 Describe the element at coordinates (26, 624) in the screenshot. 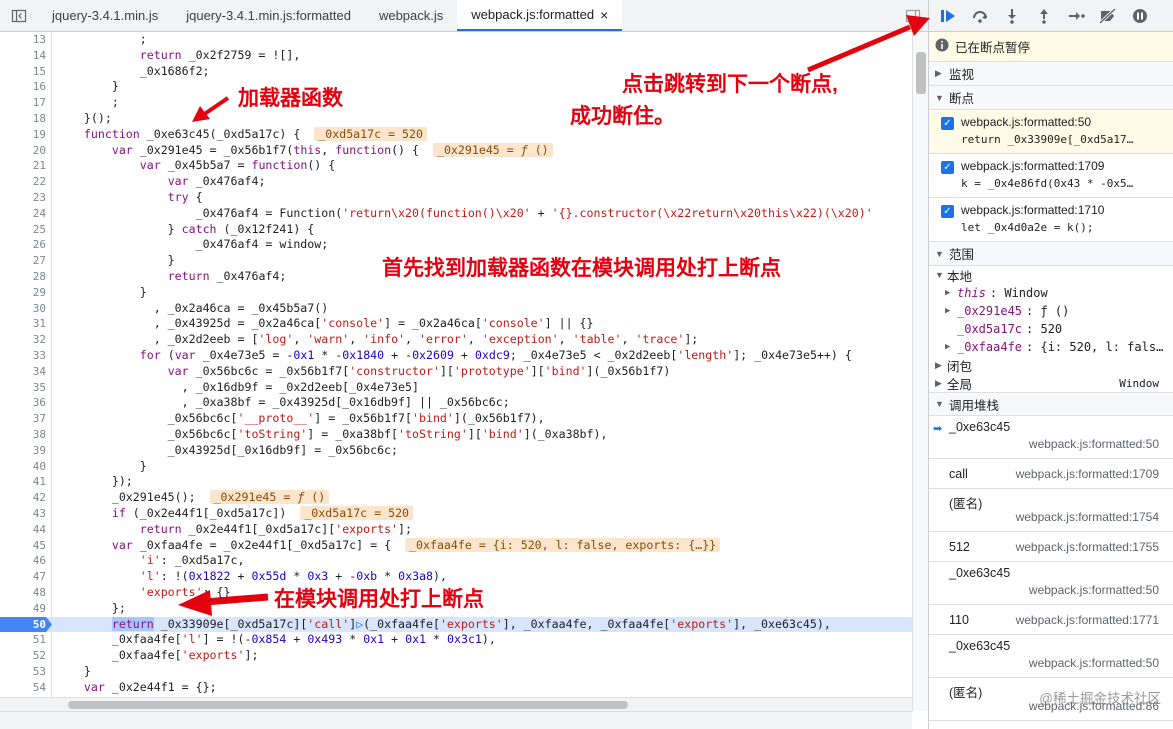

I see `line-number: 50` at that location.